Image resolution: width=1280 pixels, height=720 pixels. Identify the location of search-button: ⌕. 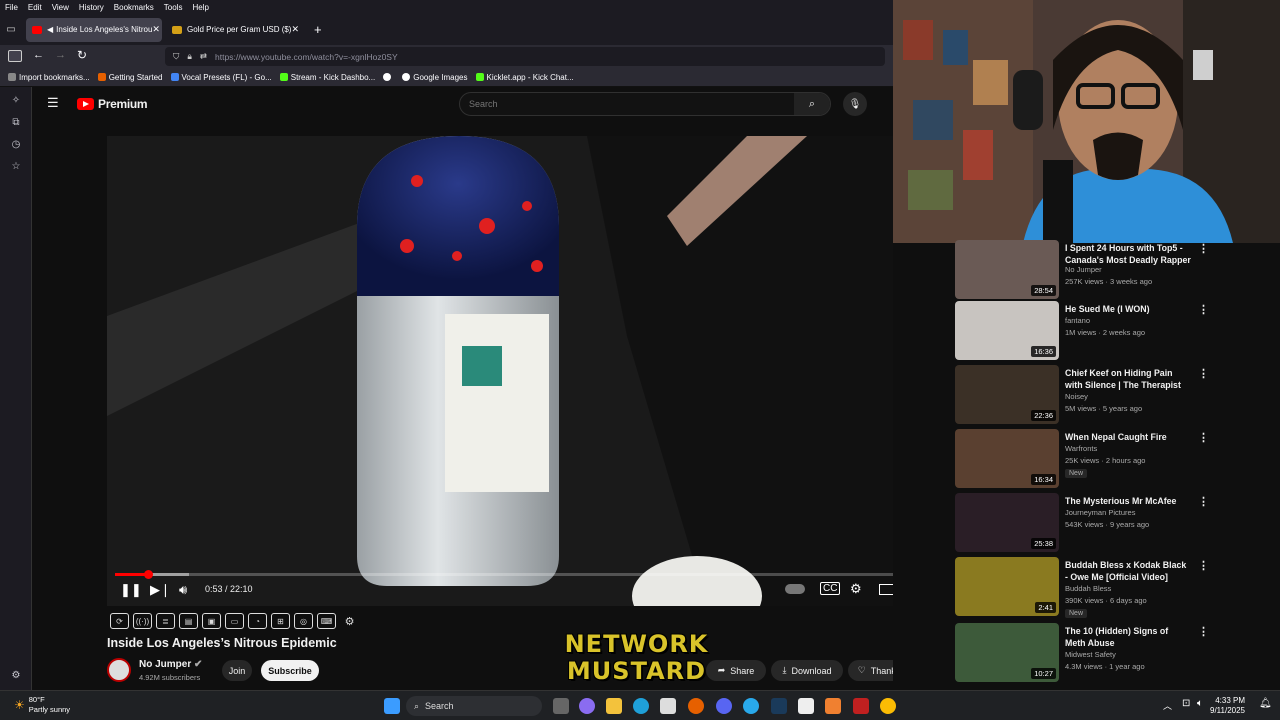
(812, 104).